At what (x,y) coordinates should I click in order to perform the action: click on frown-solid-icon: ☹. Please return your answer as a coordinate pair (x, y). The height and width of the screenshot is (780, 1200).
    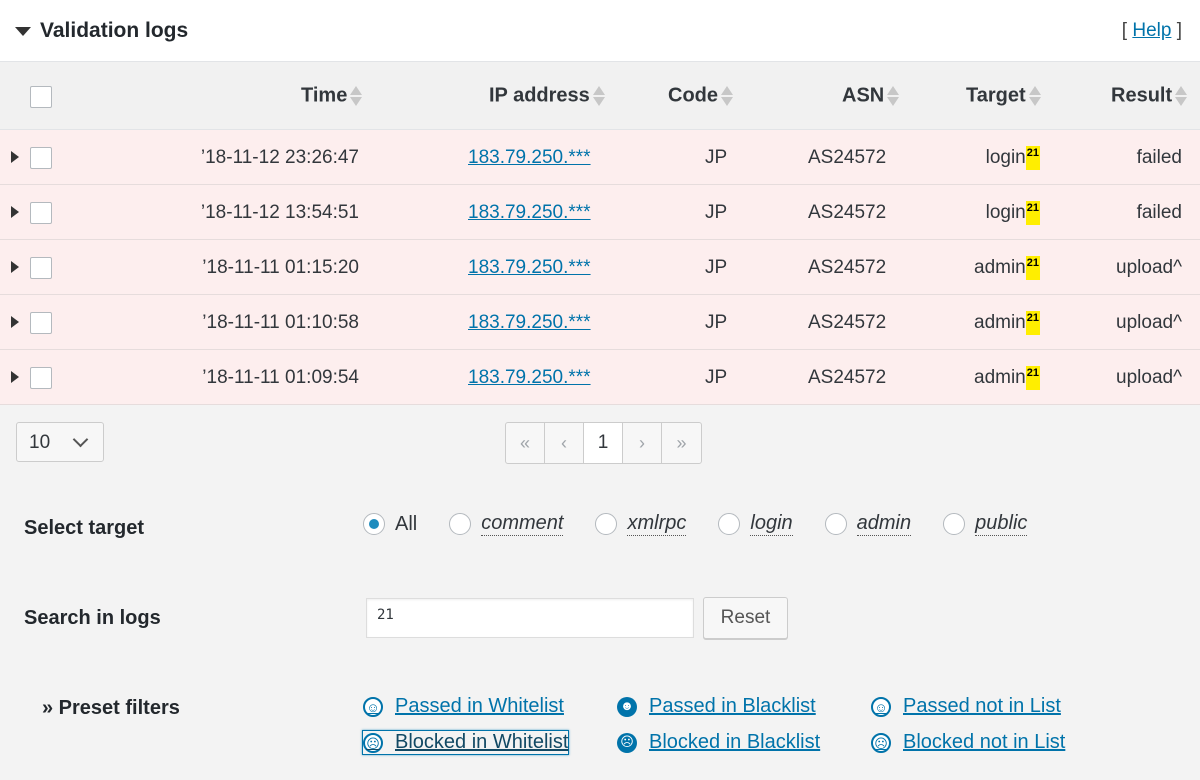
    Looking at the image, I should click on (627, 742).